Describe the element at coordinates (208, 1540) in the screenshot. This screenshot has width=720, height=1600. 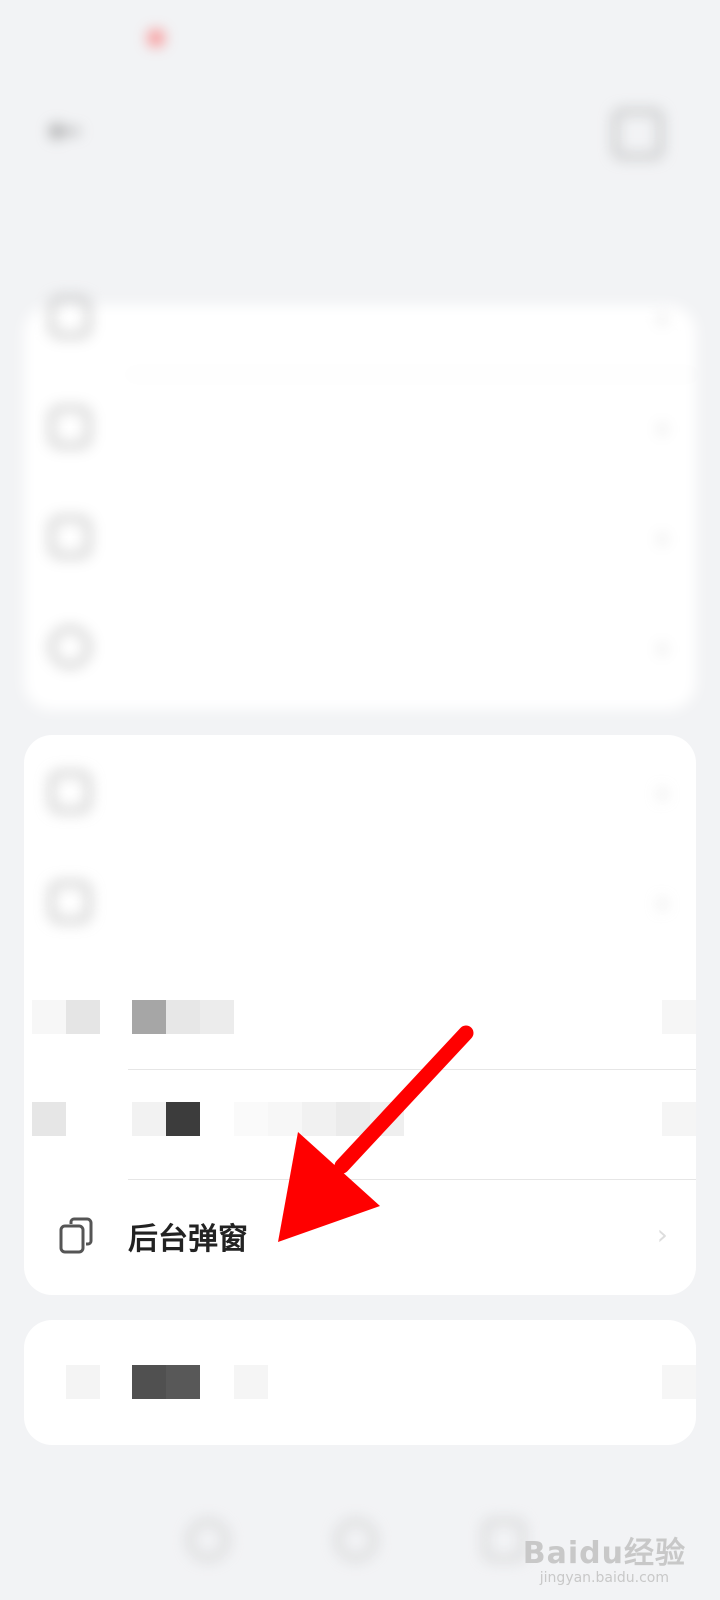
I see `back-nav-icon` at that location.